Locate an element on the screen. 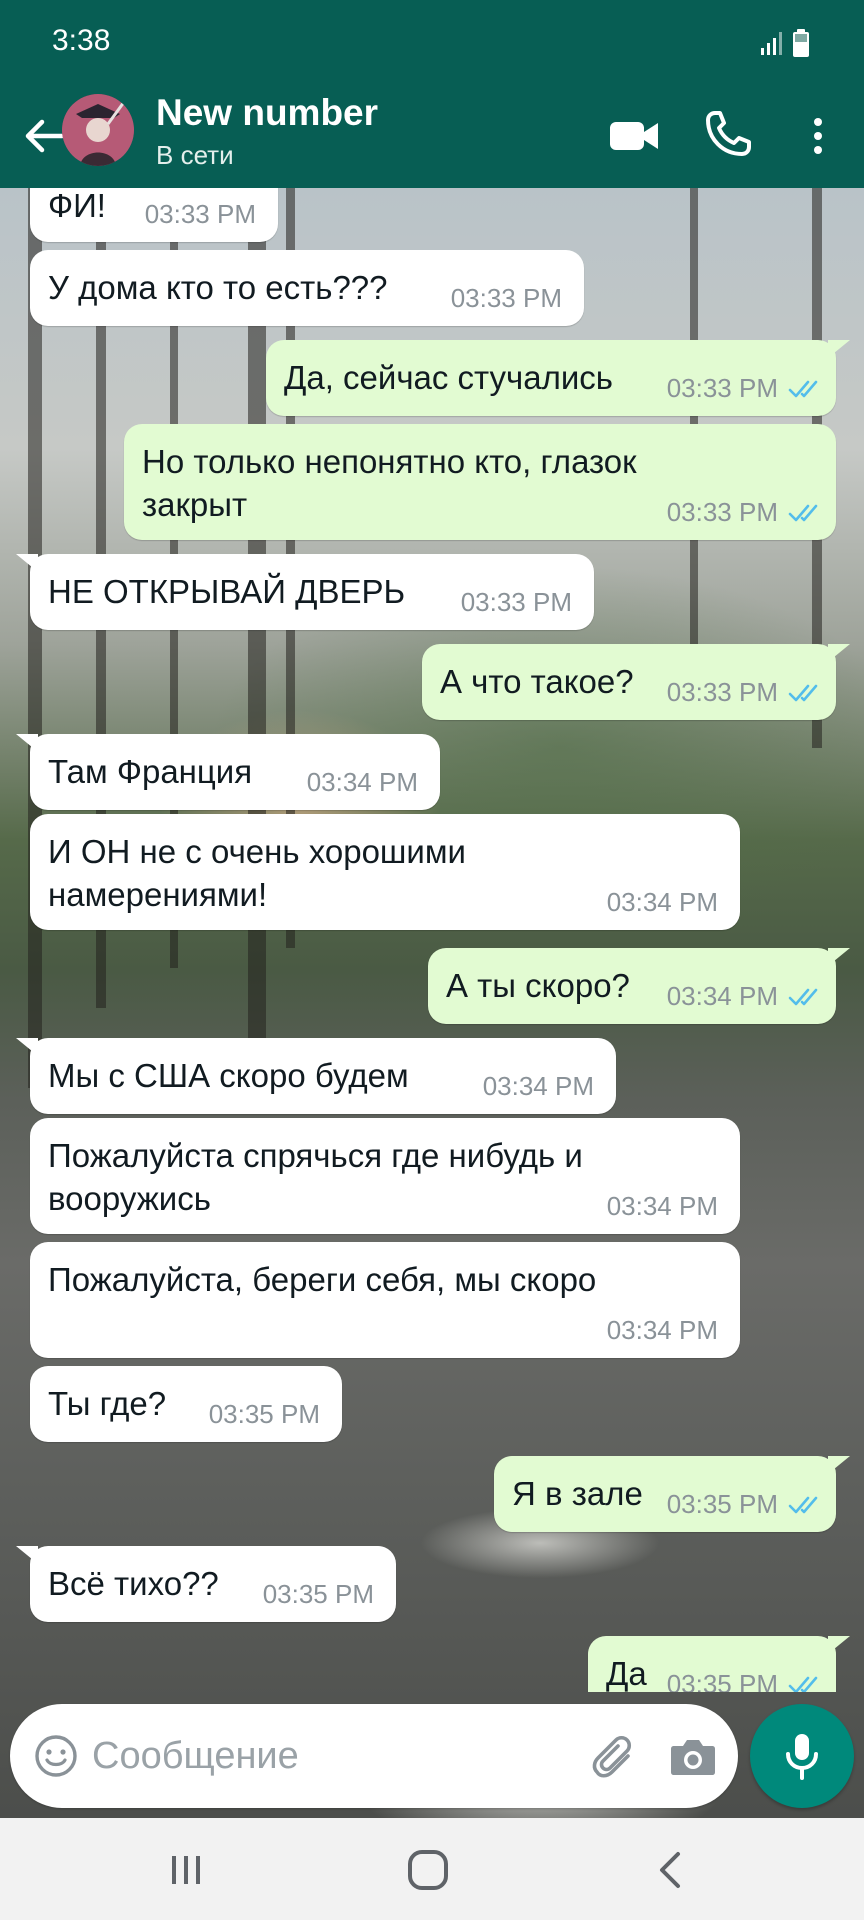  message-bubble-incoming: У дома кто то есть??? 03:33 PM is located at coordinates (307, 288).